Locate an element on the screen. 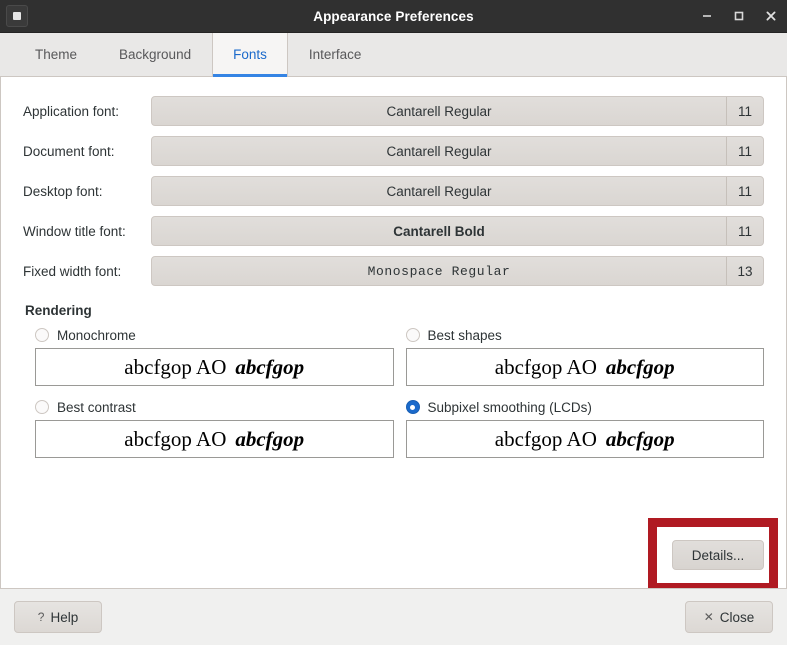 Image resolution: width=787 pixels, height=645 pixels. radio-subpixel-smoothing-label: Subpixel smoothing (LCDs) is located at coordinates (509, 407).